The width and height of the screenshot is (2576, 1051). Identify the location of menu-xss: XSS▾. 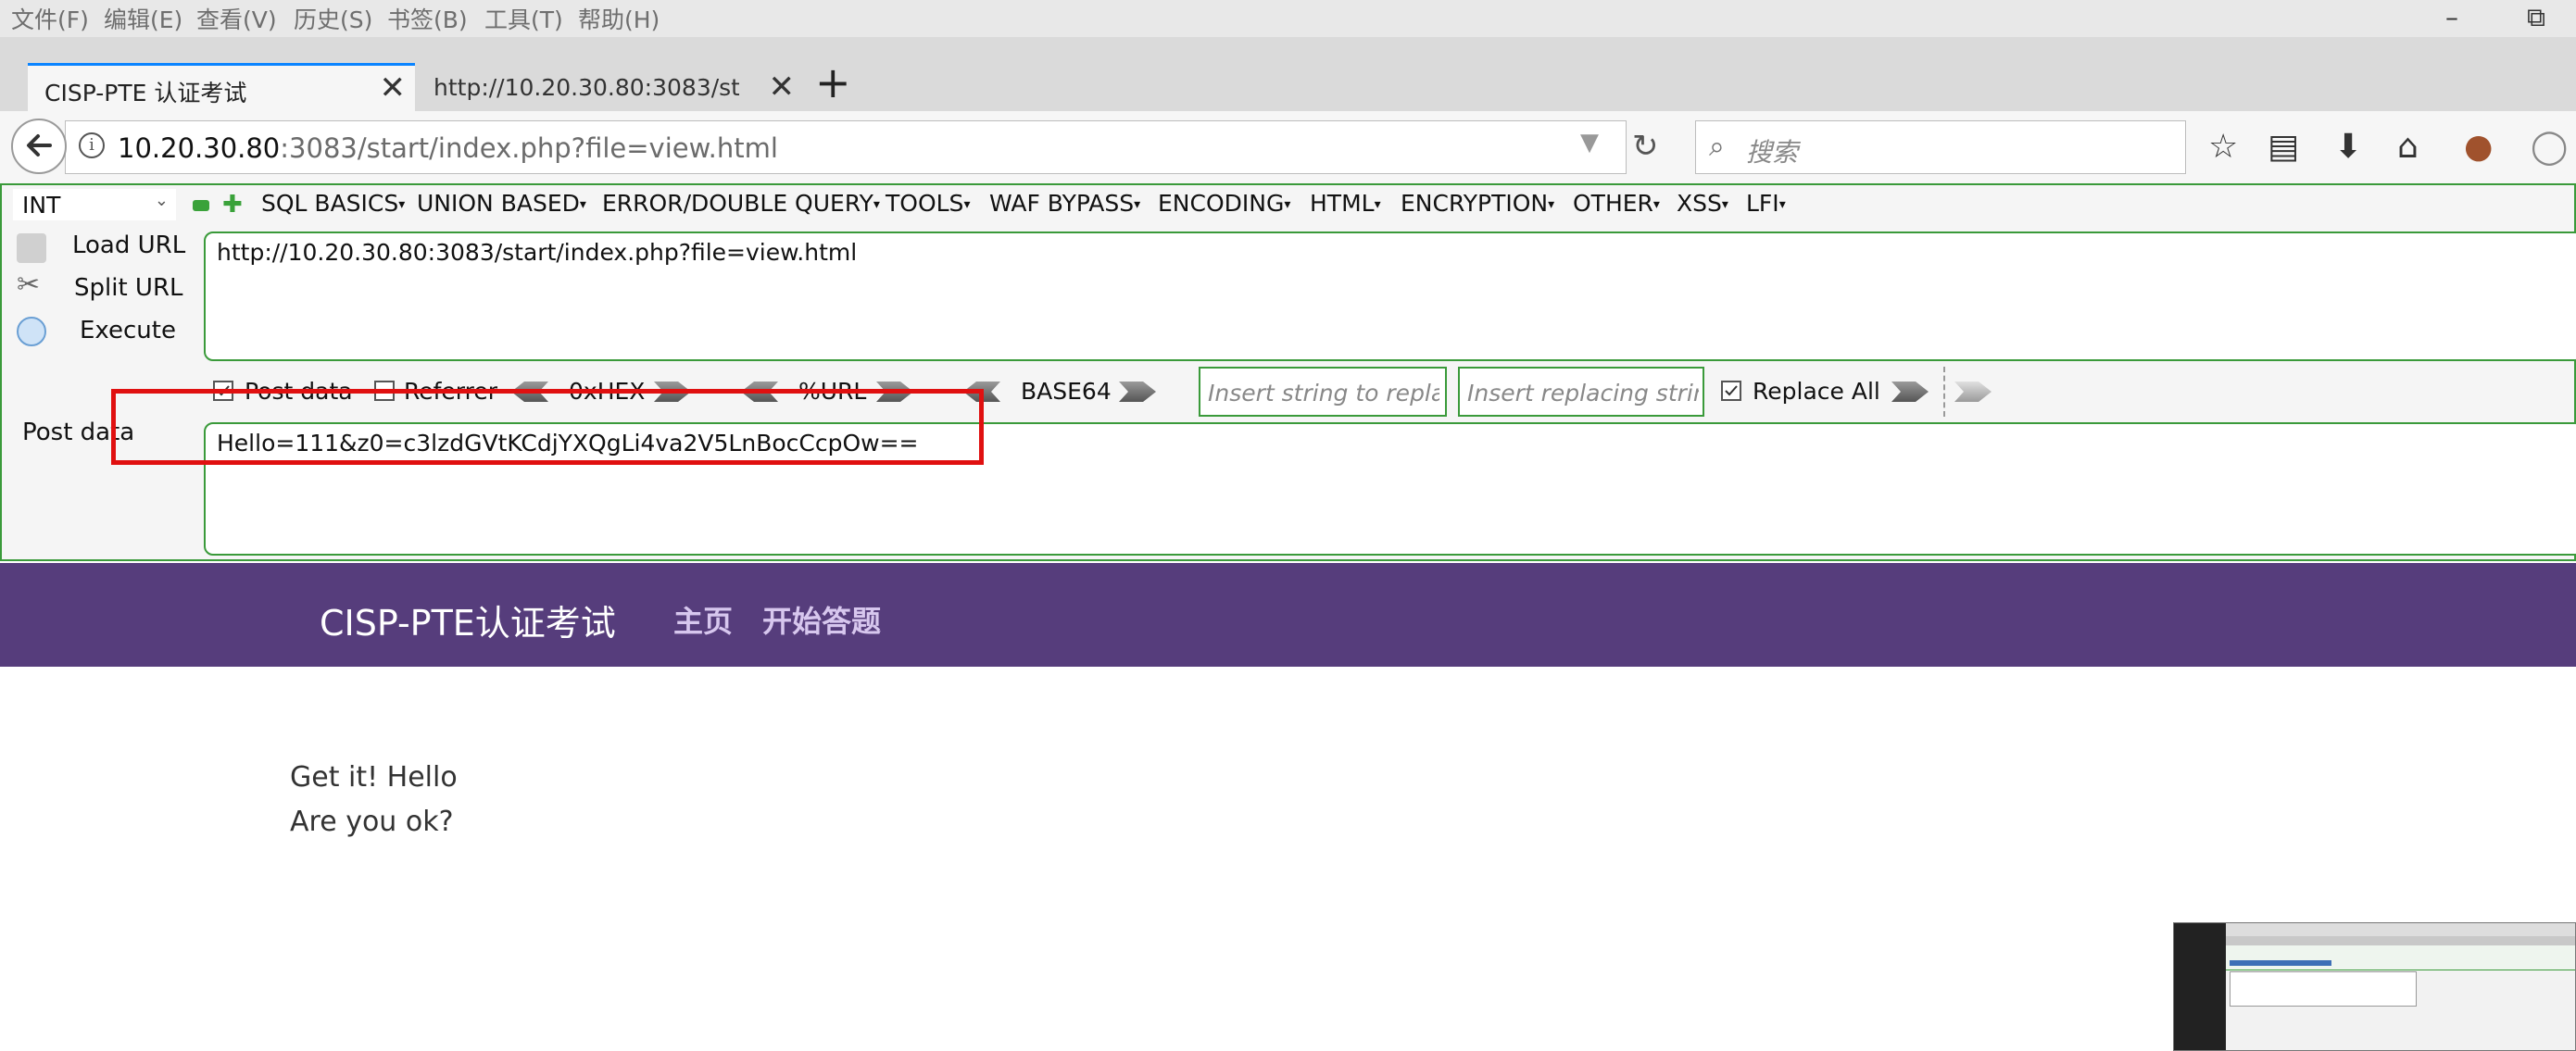
(1702, 203).